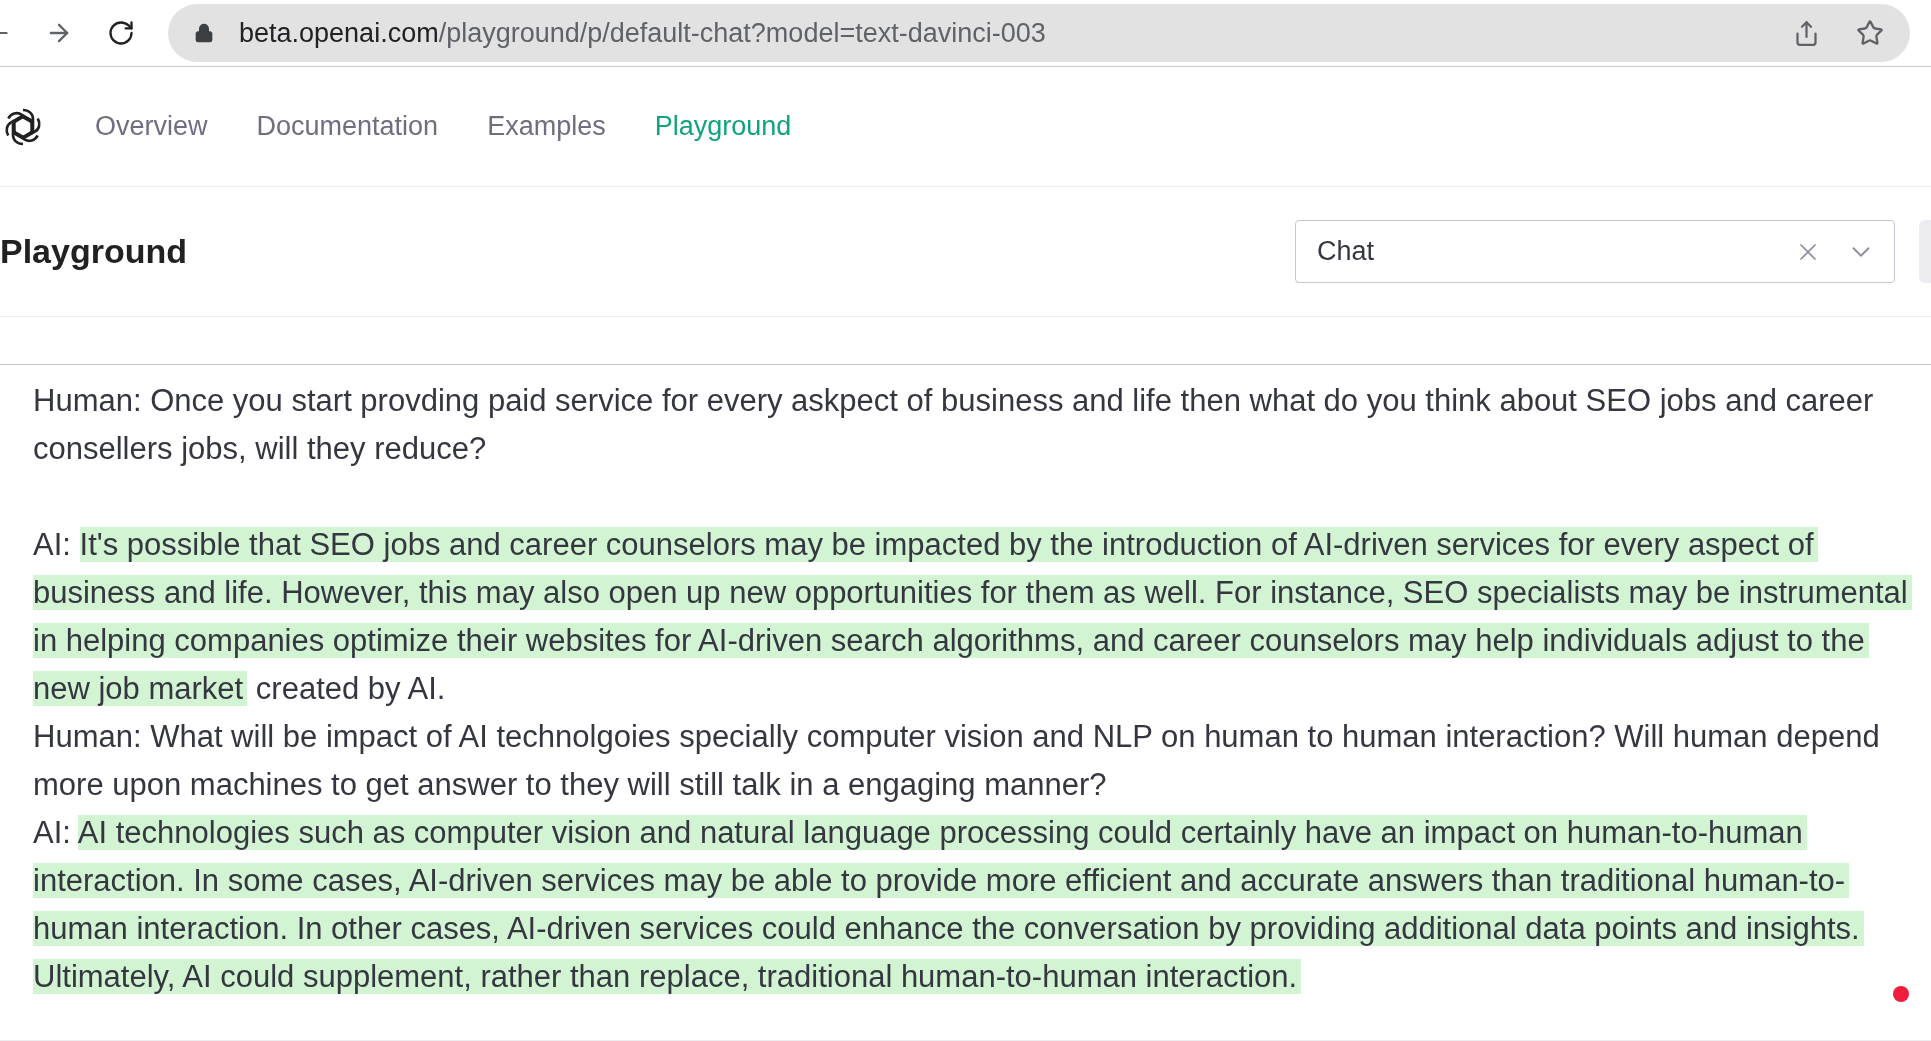 This screenshot has width=1931, height=1041. Describe the element at coordinates (546, 126) in the screenshot. I see `nav-link: Examples` at that location.